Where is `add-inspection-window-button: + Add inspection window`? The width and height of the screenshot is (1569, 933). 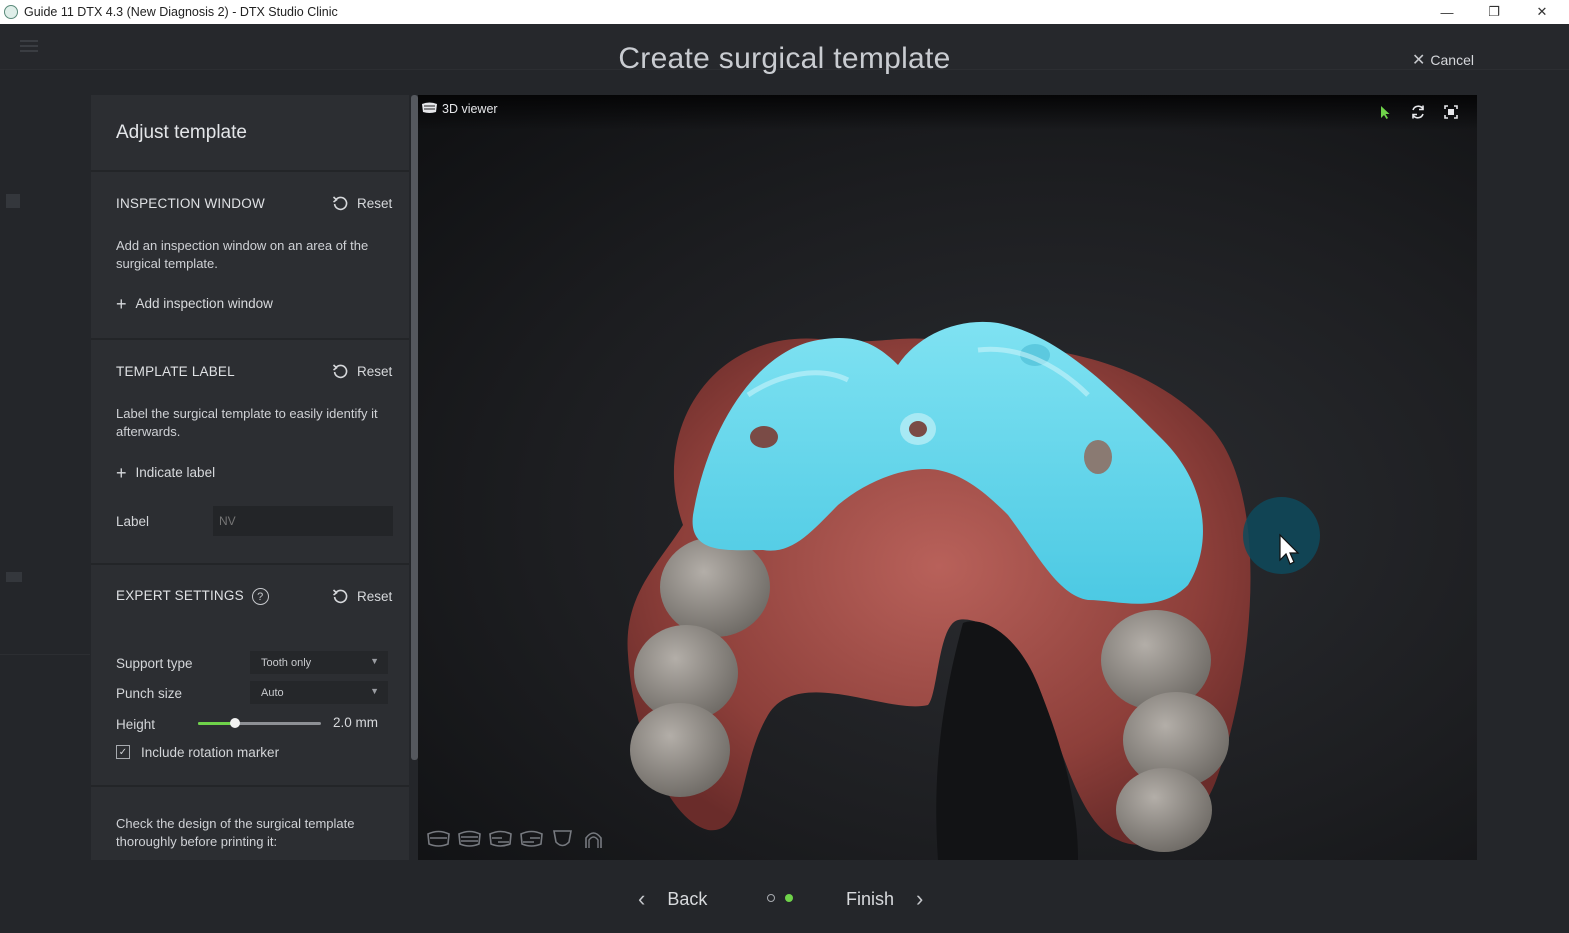 add-inspection-window-button: + Add inspection window is located at coordinates (194, 303).